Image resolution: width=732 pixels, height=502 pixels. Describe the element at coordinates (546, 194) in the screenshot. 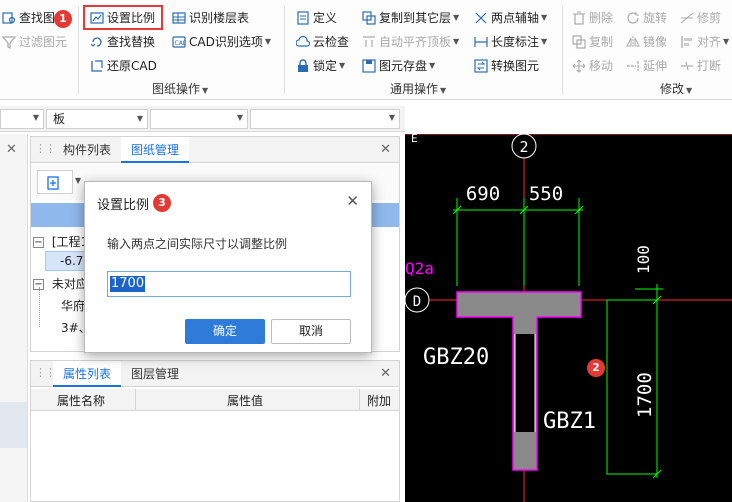

I see `dimension-550: 550` at that location.